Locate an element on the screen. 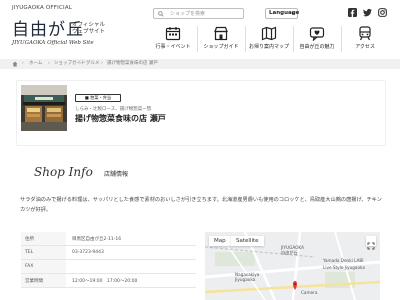  nav-item-events: 行事・イベント is located at coordinates (173, 39).